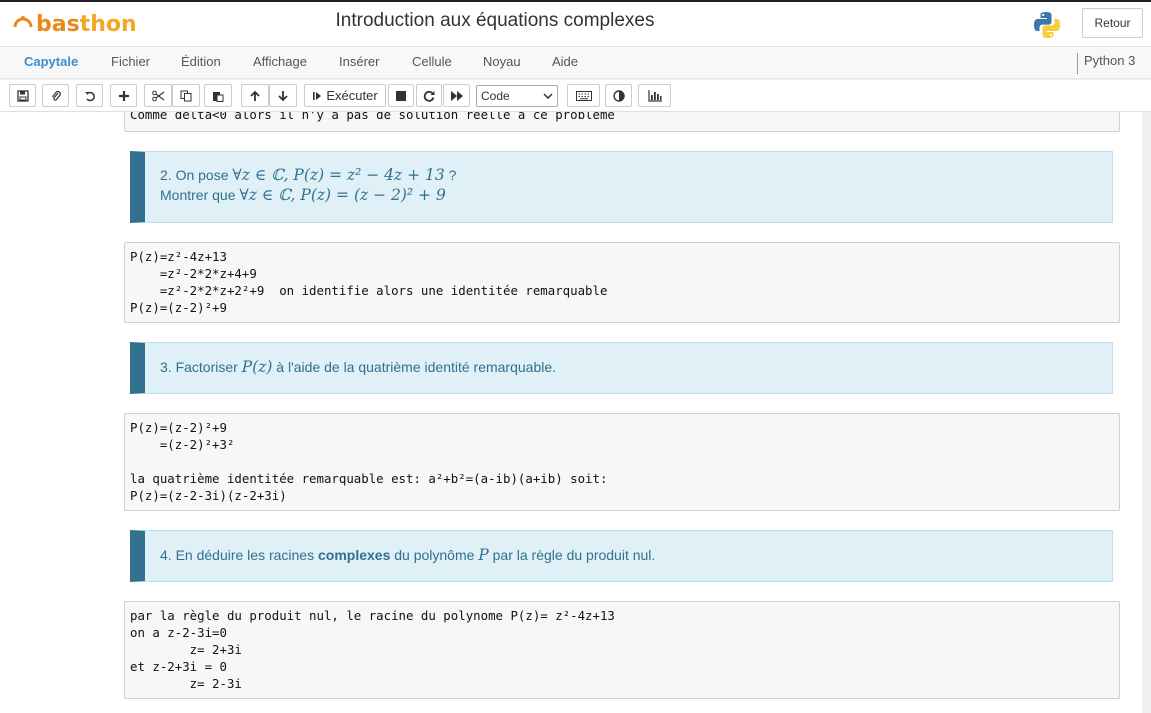 The width and height of the screenshot is (1151, 713). I want to click on question-text: 3. Factoriser, so click(201, 367).